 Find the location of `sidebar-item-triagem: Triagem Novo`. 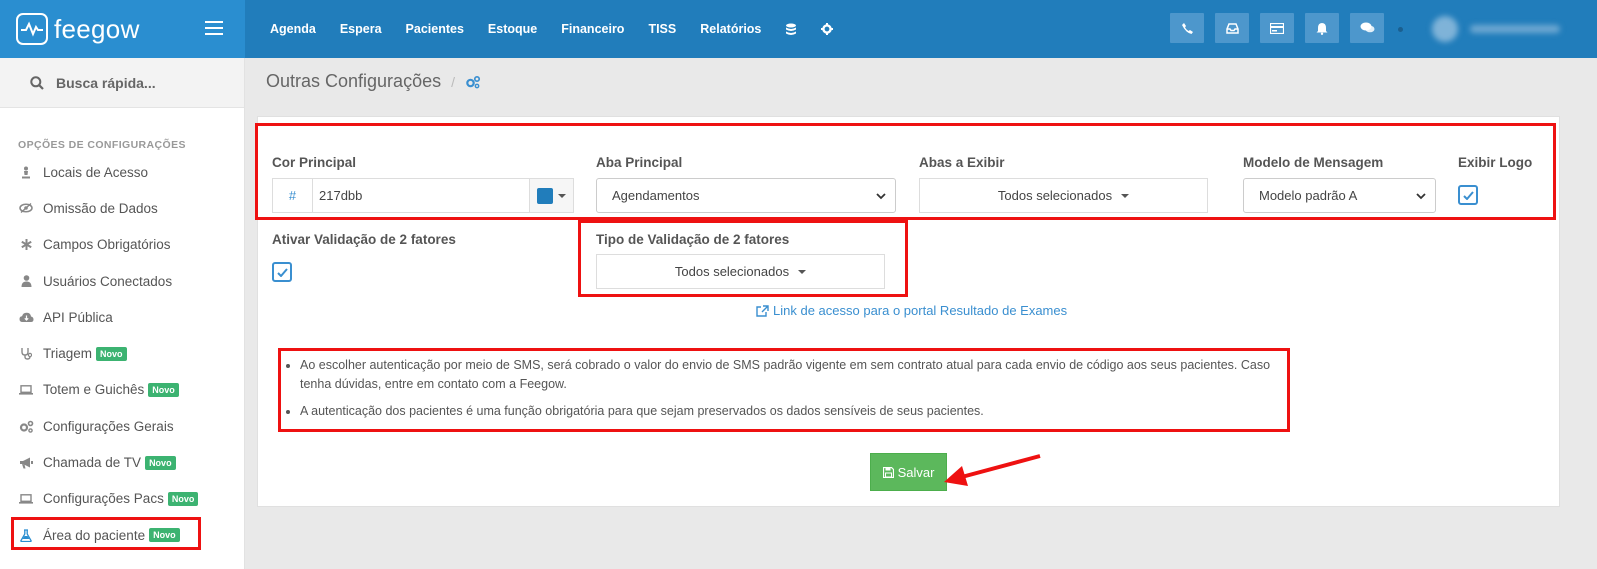

sidebar-item-triagem: Triagem Novo is located at coordinates (122, 353).